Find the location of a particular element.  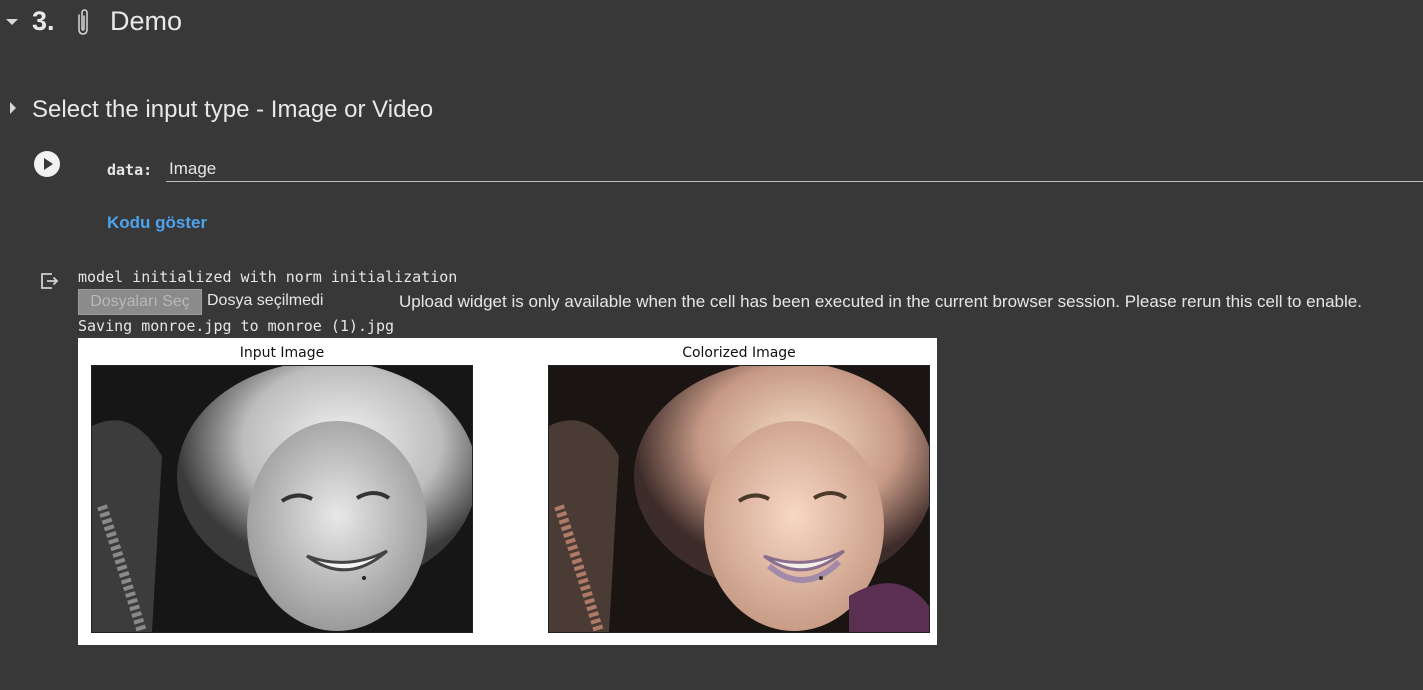

section-title: Demo is located at coordinates (146, 21).